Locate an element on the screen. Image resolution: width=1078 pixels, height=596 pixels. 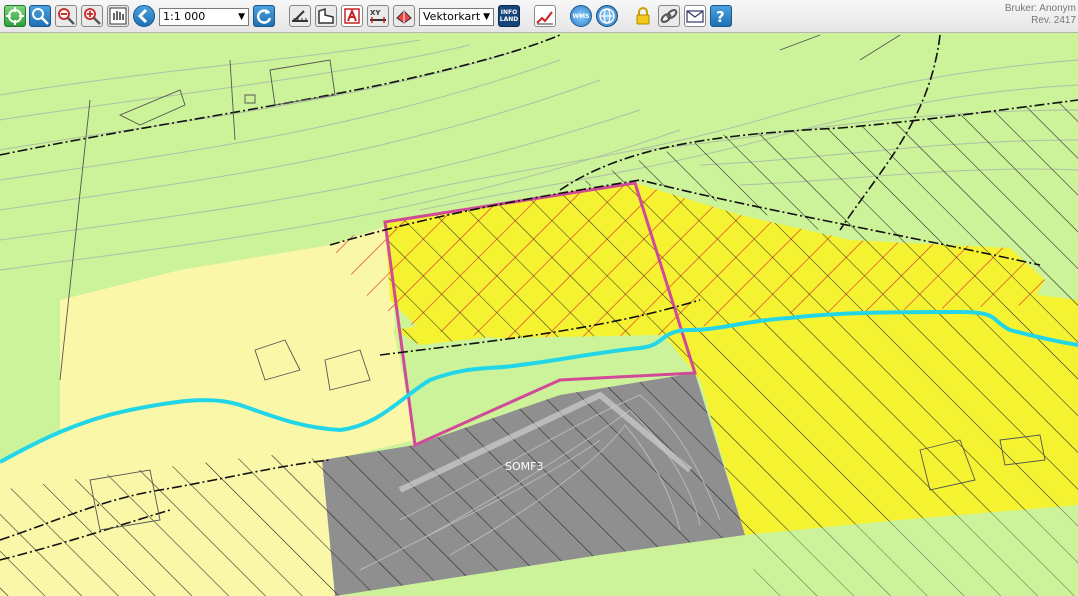
link-icon is located at coordinates (669, 16).